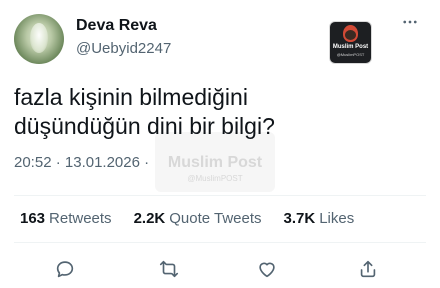 This screenshot has width=440, height=288. What do you see at coordinates (169, 269) in the screenshot?
I see `retweet-icon` at bounding box center [169, 269].